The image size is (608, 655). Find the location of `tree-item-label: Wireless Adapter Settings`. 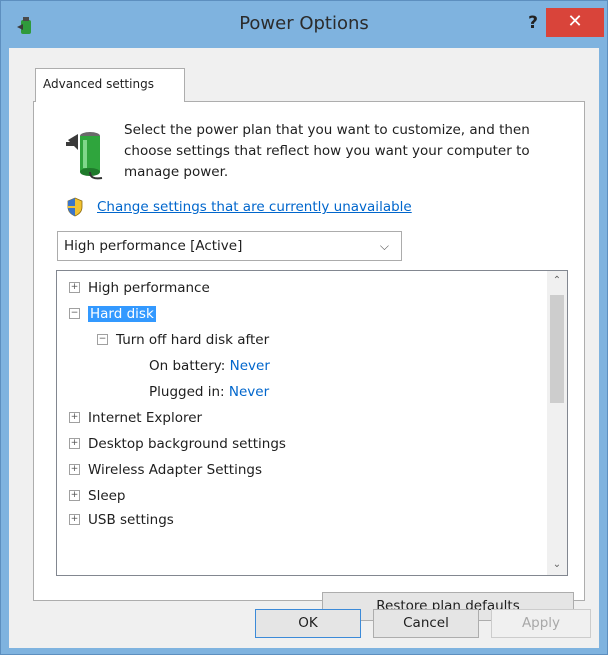

tree-item-label: Wireless Adapter Settings is located at coordinates (175, 470).